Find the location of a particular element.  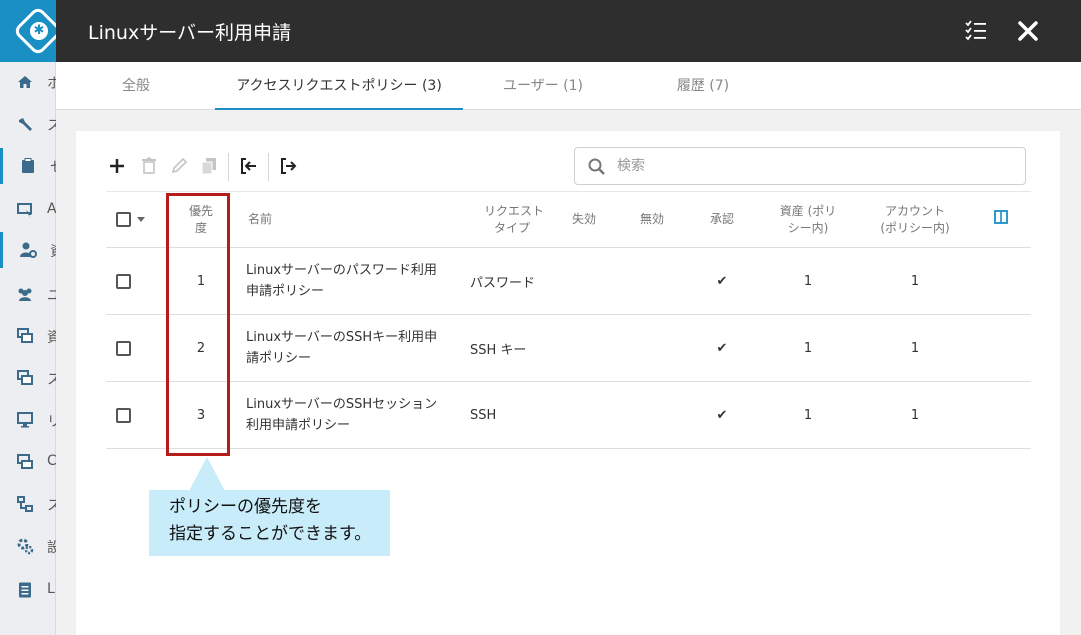

sidebar-item-r: リ is located at coordinates (30, 420).